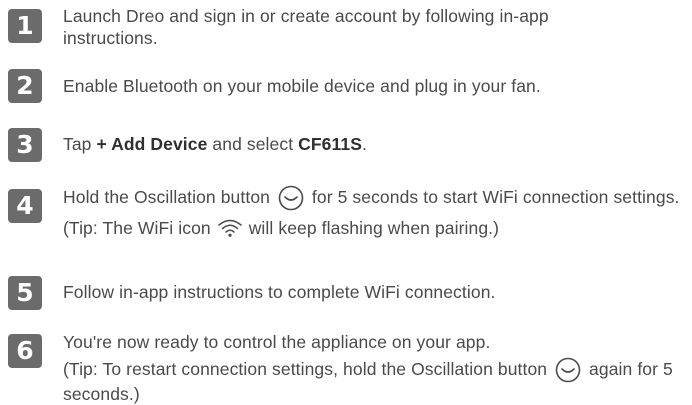  I want to click on add-device-label: + Add Device, so click(152, 144).